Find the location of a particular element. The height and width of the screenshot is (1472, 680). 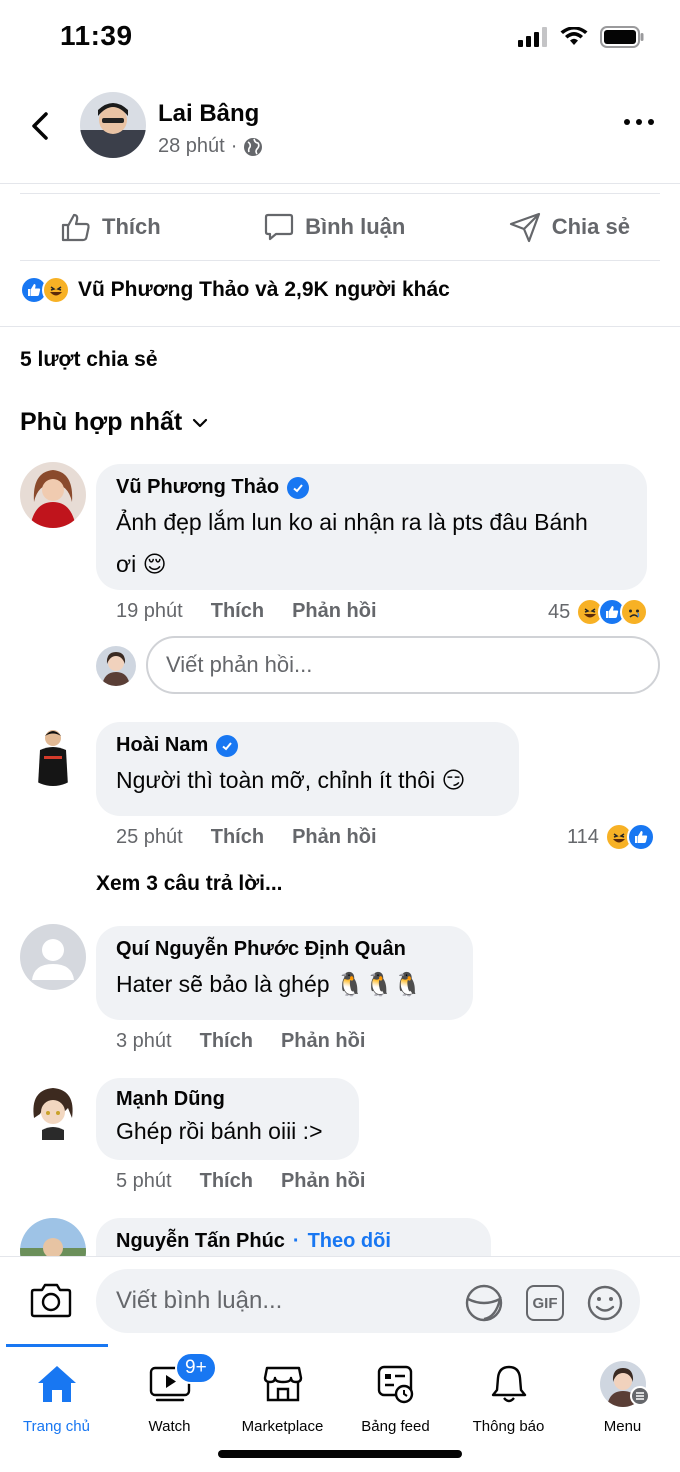

author-avatar is located at coordinates (113, 125).